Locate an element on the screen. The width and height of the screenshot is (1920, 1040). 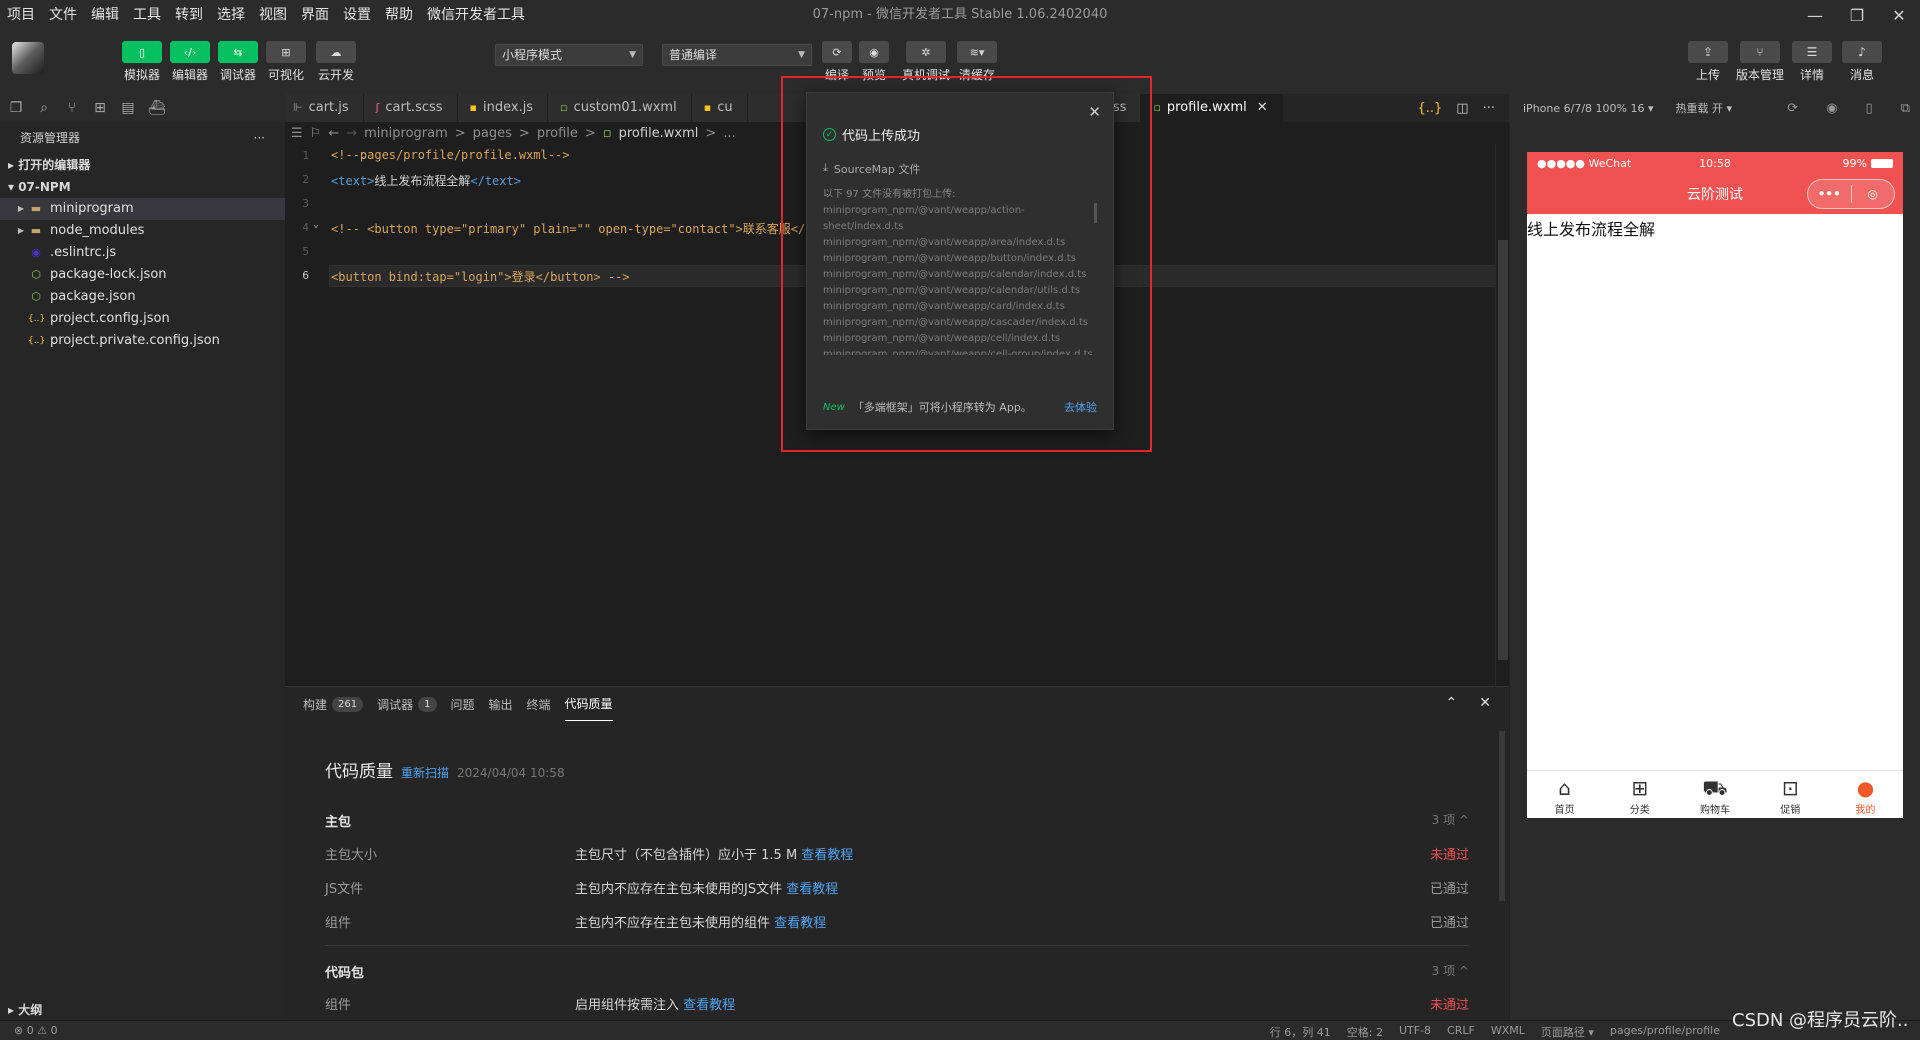
tab-code-quality: 代码质量 is located at coordinates (588, 704).